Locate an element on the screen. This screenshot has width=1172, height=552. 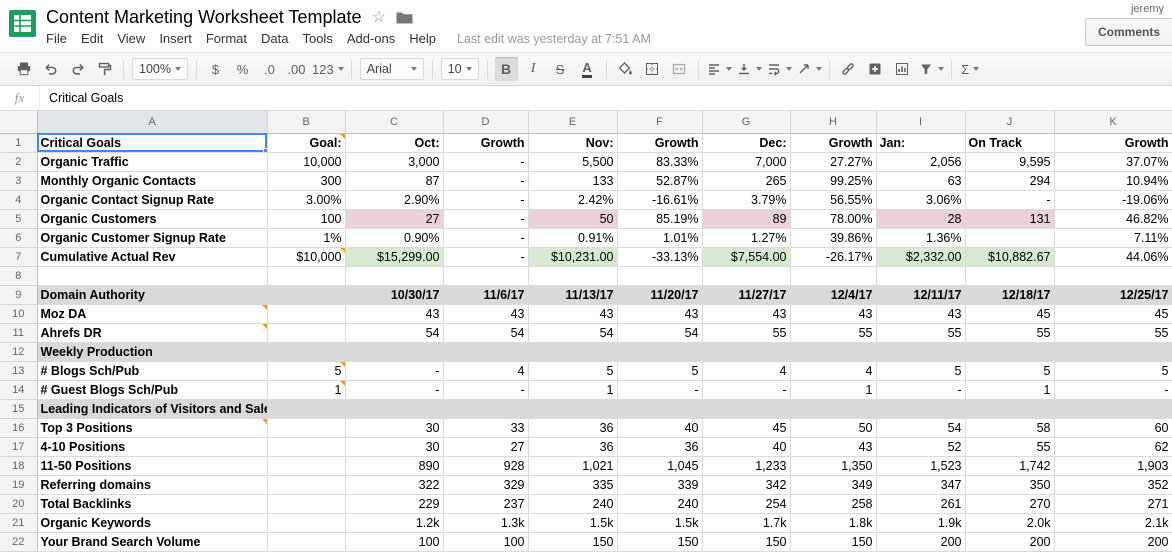
cell-D21: 1.3k is located at coordinates (486, 523).